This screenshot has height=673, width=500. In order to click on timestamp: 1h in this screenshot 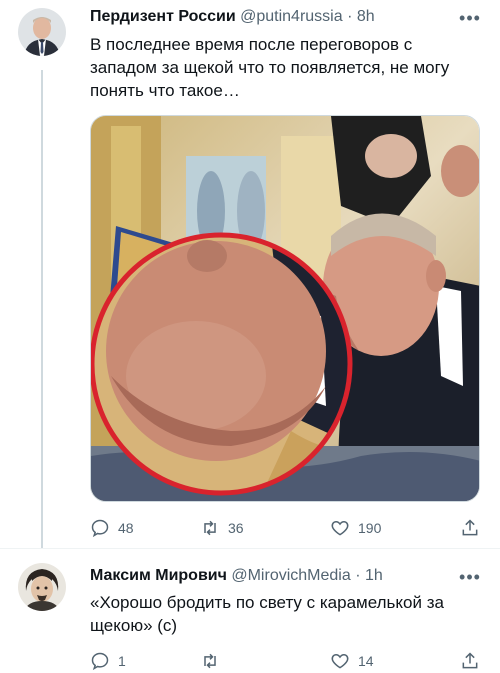, I will do `click(374, 575)`.